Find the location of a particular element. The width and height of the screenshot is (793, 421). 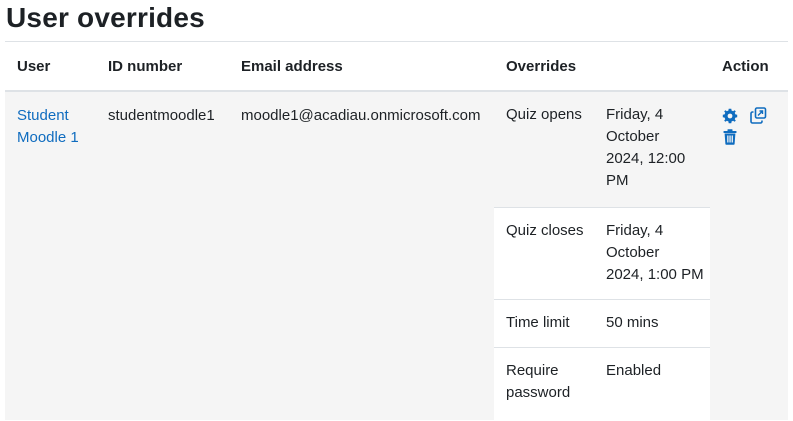

user-link: Student Moodle 1 is located at coordinates (57, 127).